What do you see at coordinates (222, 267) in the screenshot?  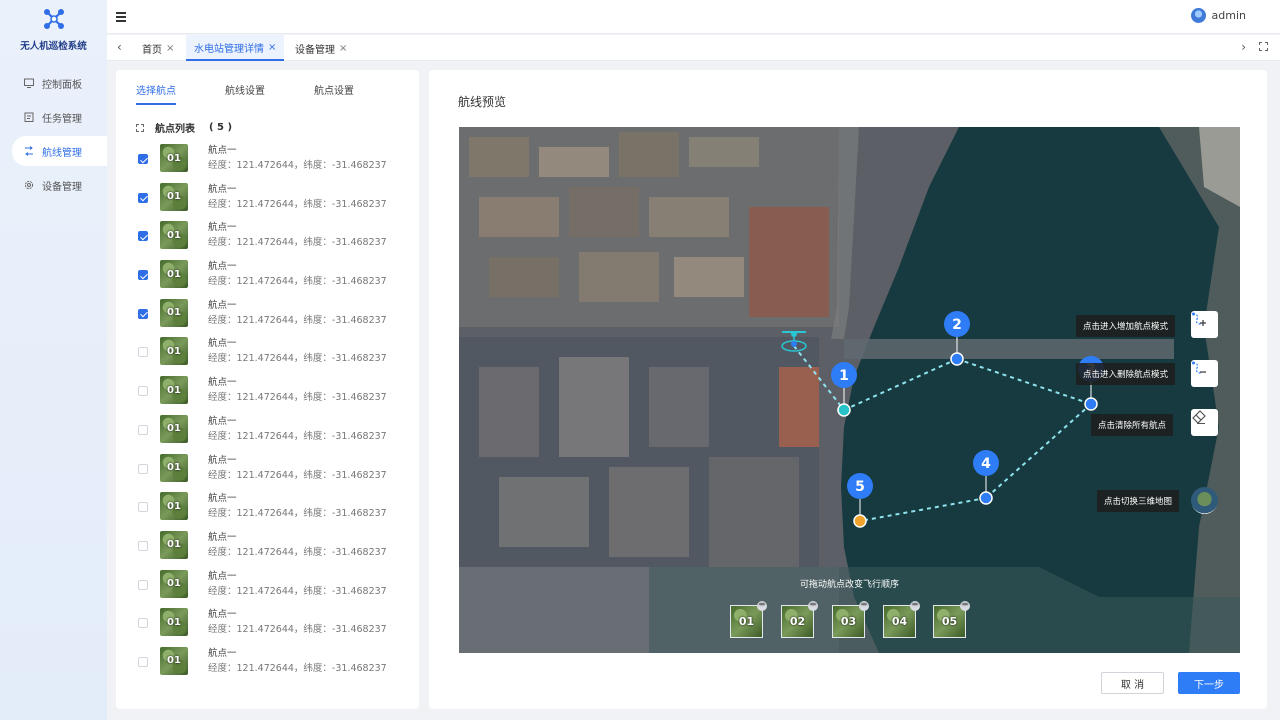 I see `waypoint-name: 航点一` at bounding box center [222, 267].